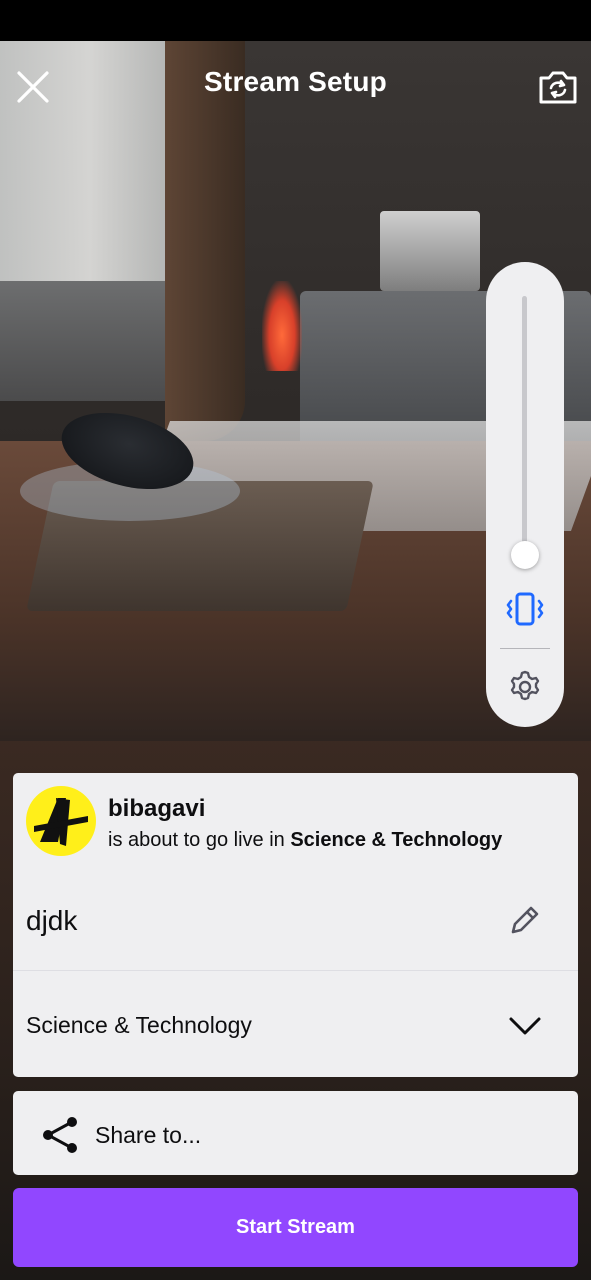 The width and height of the screenshot is (591, 1280). I want to click on flip-camera-button, so click(558, 87).